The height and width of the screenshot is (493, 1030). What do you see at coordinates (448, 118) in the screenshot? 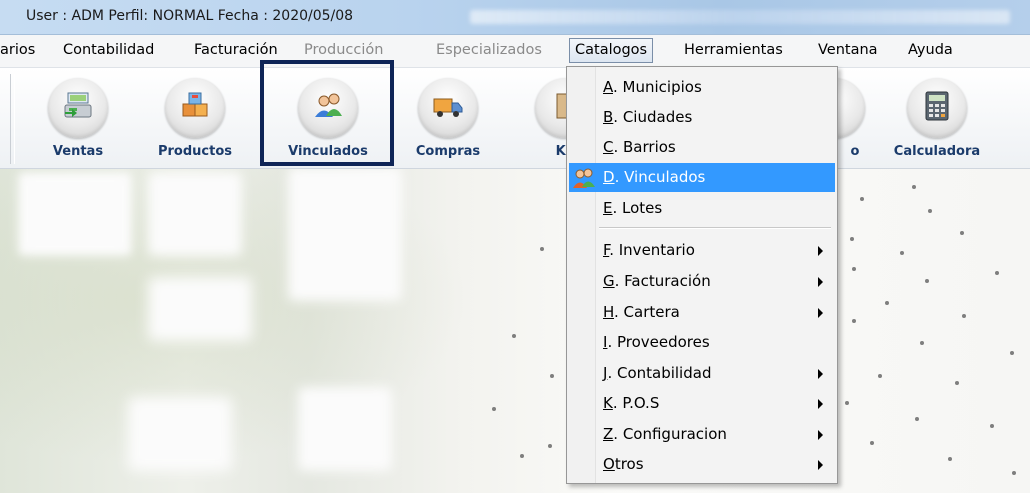
I see `compras-button: Compras` at bounding box center [448, 118].